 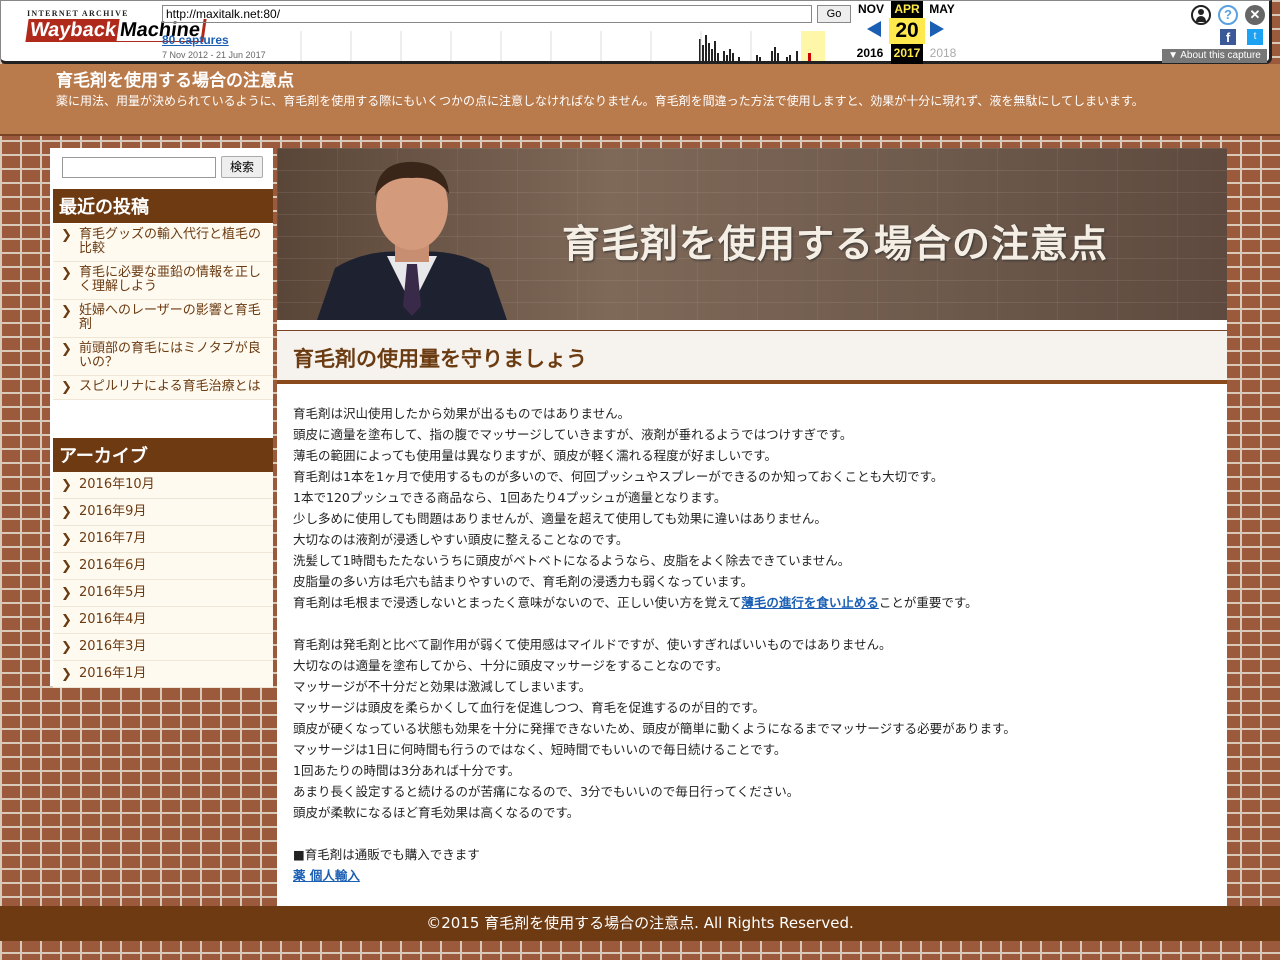 I want to click on text-line: 1本で120プッシュできる商品なら、1回あたり4プッシュが適量となります。, so click(x=510, y=497).